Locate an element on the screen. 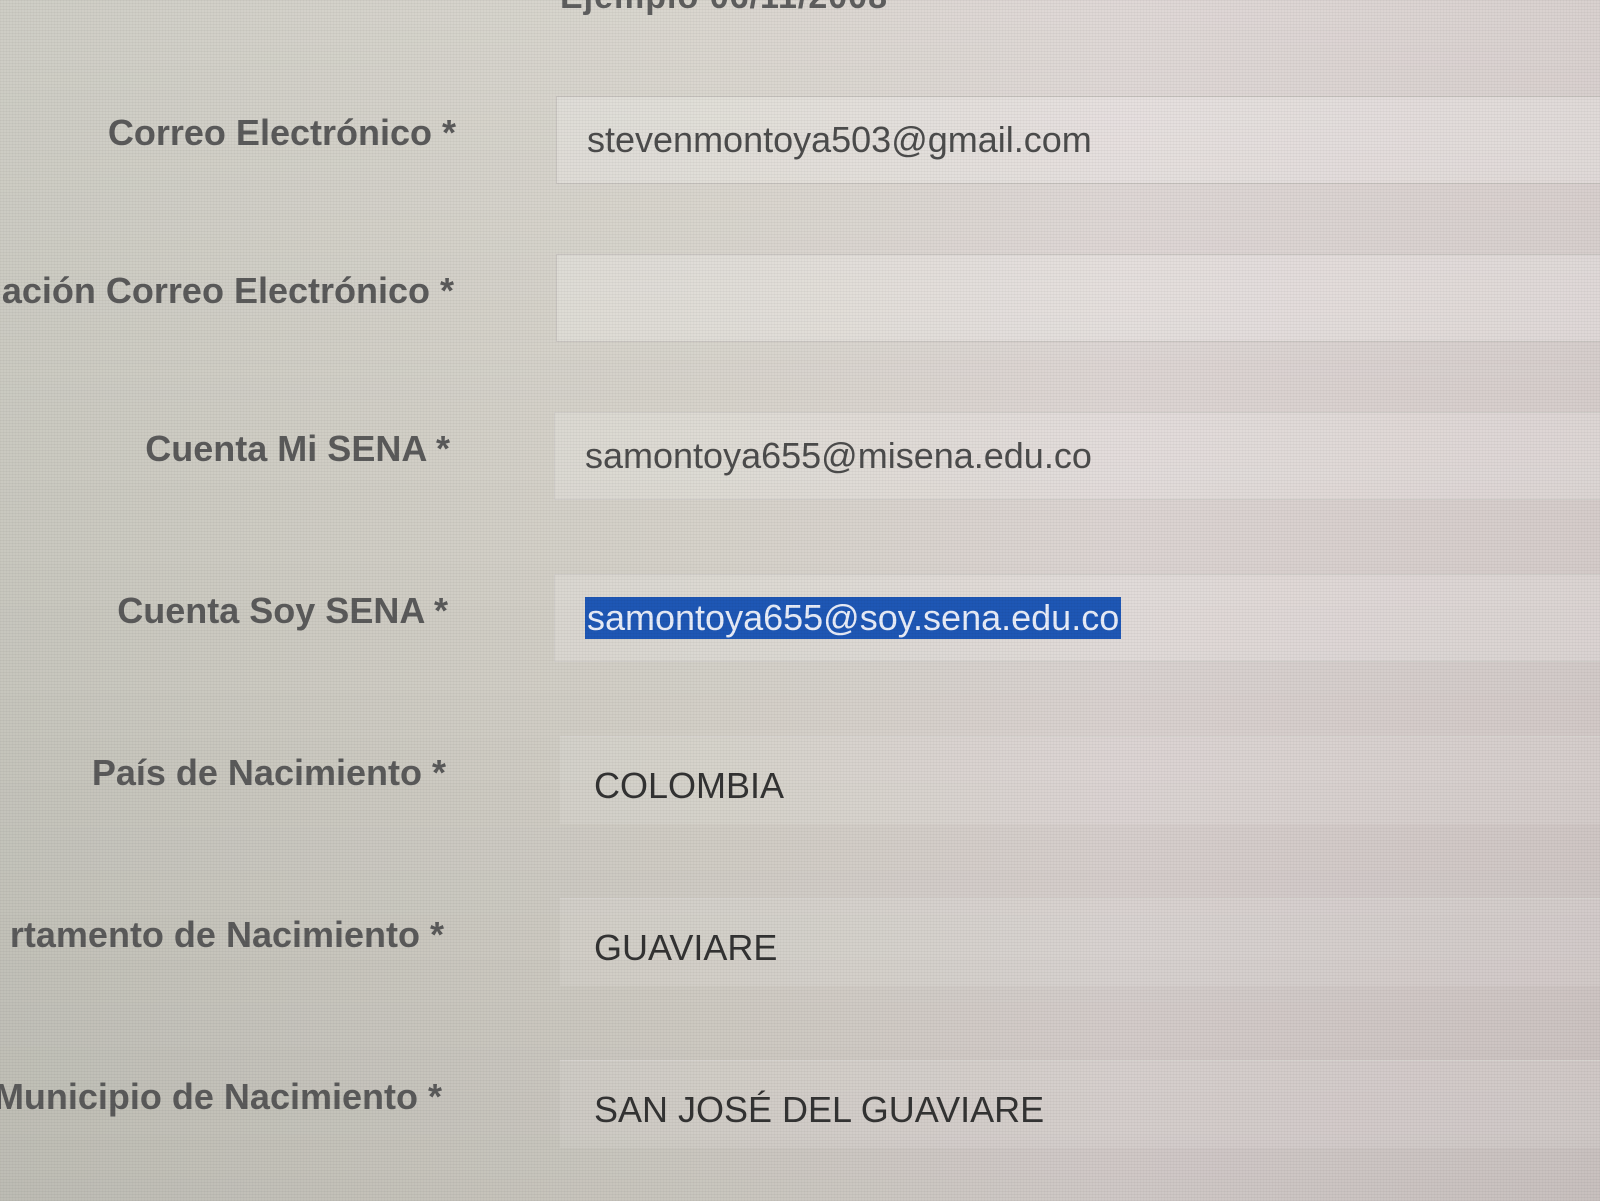  birth-municipality-select: SAN JOSÉ DEL GUAVIARE is located at coordinates (1080, 1104).